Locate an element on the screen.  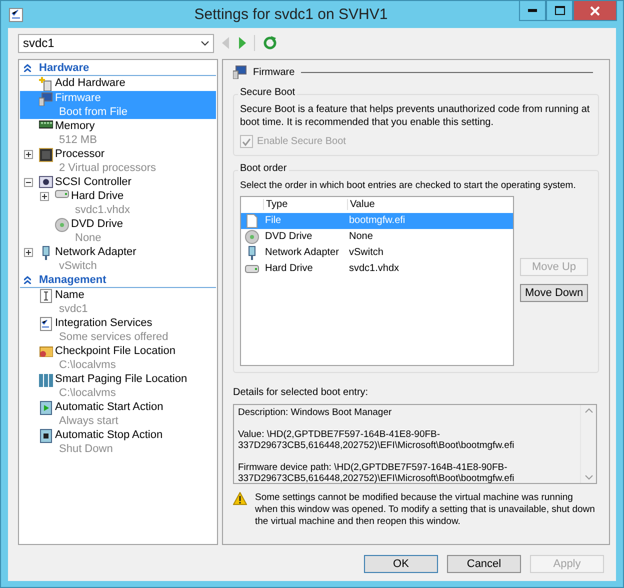
text-cursor-icon is located at coordinates (46, 296).